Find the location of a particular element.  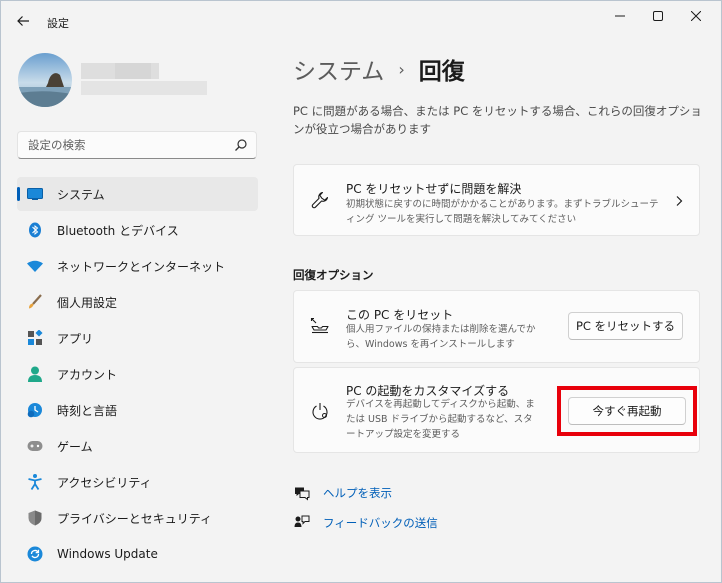

system-icon is located at coordinates (35, 194).